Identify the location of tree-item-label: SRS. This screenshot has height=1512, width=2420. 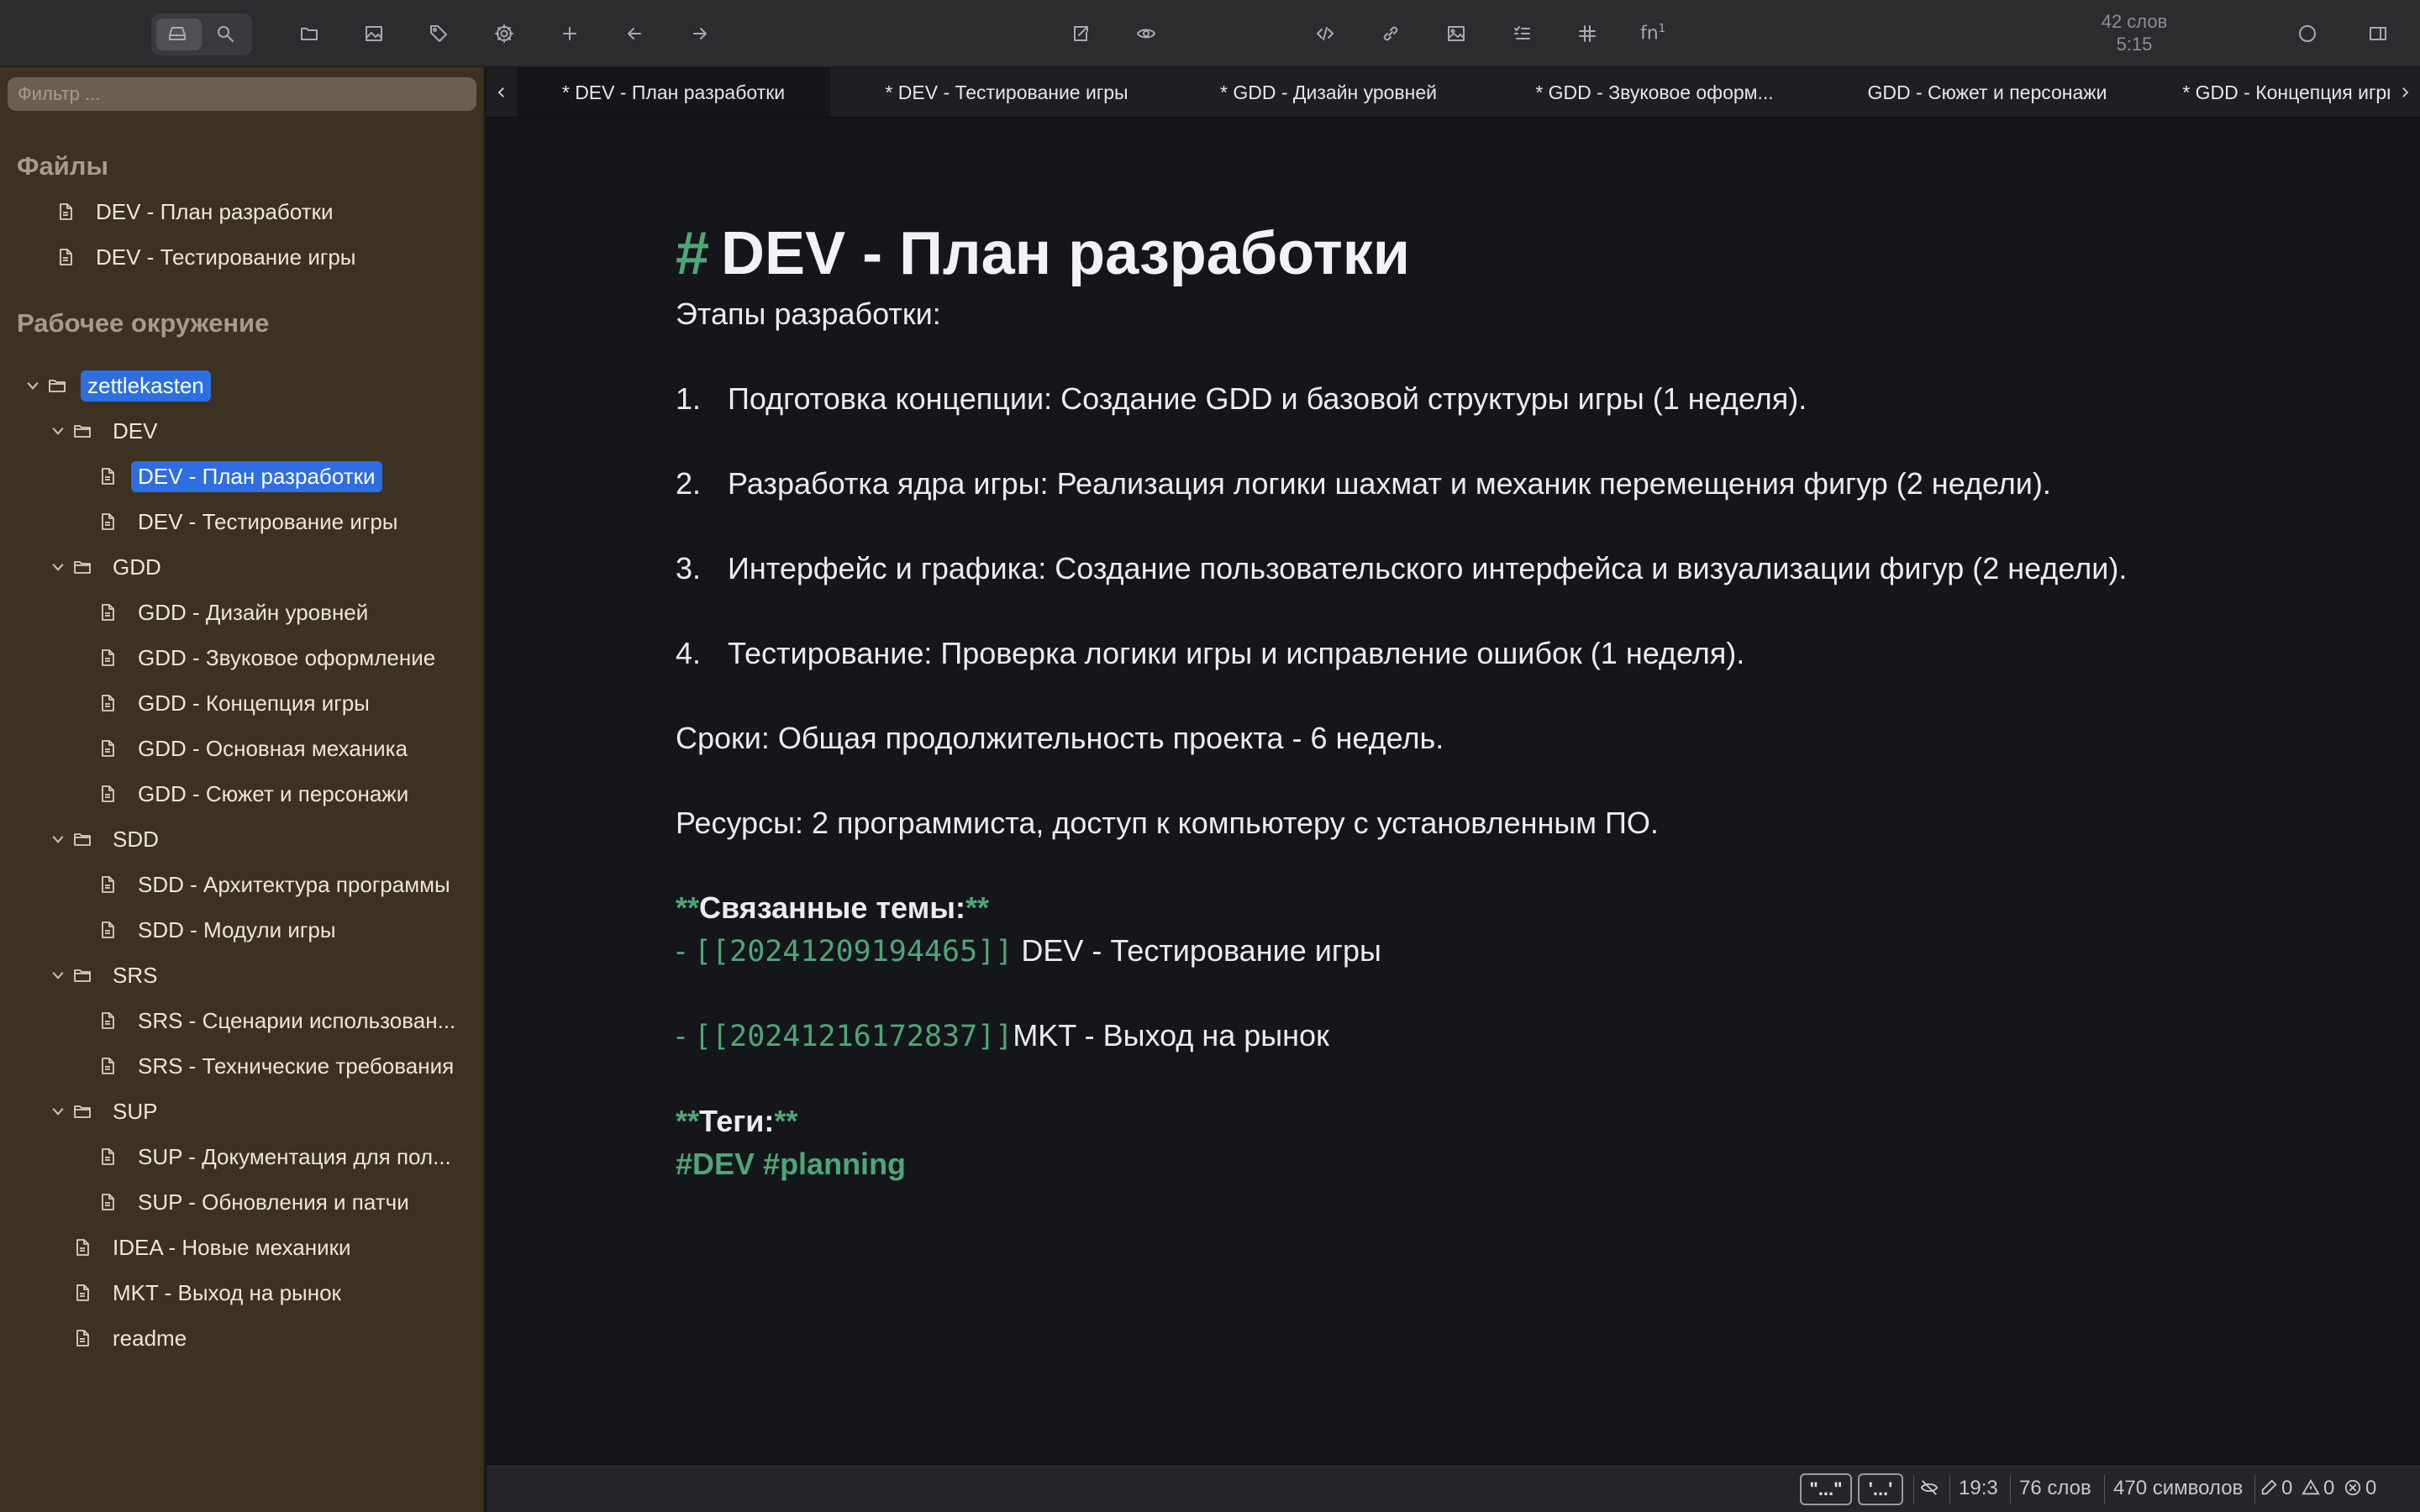
(135, 975).